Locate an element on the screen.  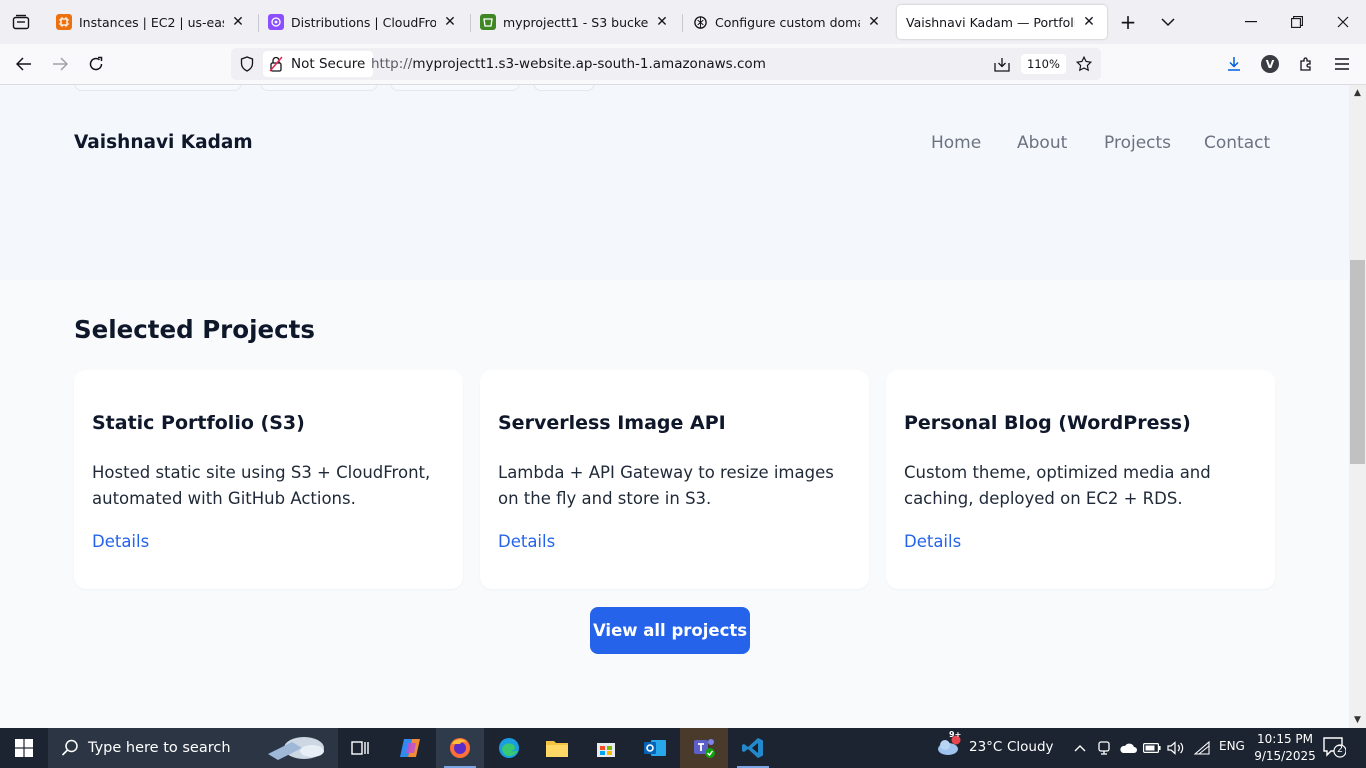
search-highlight-illustration-icon is located at coordinates (296, 748).